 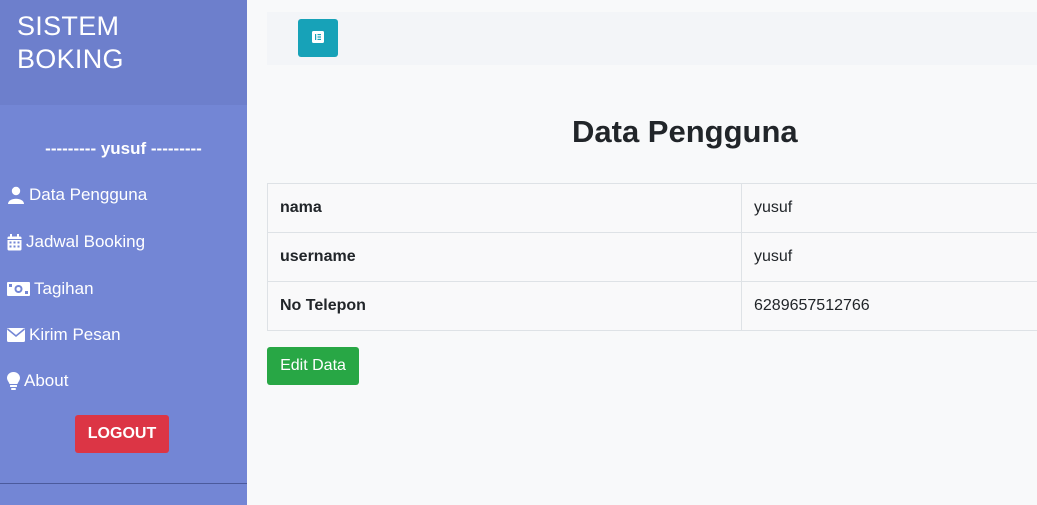 I want to click on topbar, so click(x=652, y=38).